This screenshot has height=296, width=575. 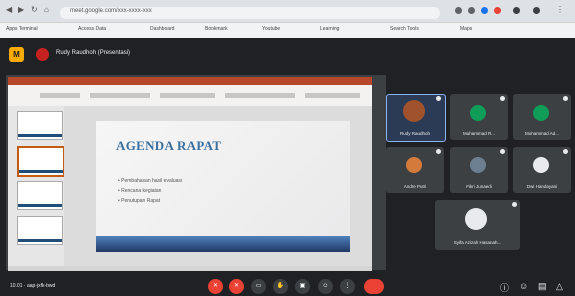 I want to click on more-options-button: ⋮, so click(x=347, y=286).